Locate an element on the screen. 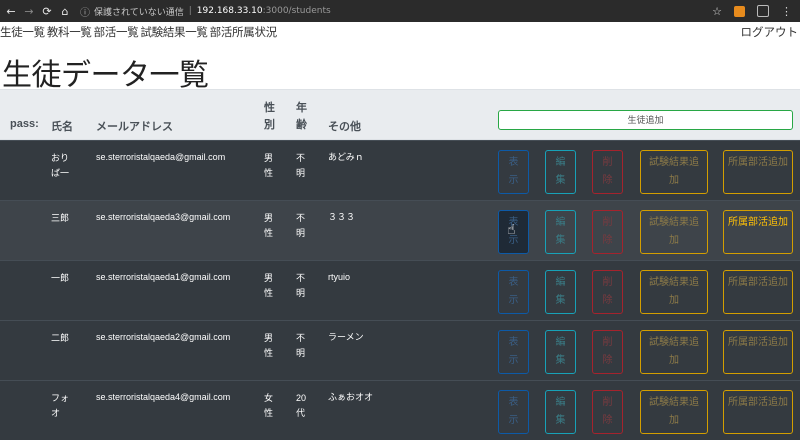 Image resolution: width=800 pixels, height=440 pixels. page-title: 生徒データ一覧 is located at coordinates (105, 75).